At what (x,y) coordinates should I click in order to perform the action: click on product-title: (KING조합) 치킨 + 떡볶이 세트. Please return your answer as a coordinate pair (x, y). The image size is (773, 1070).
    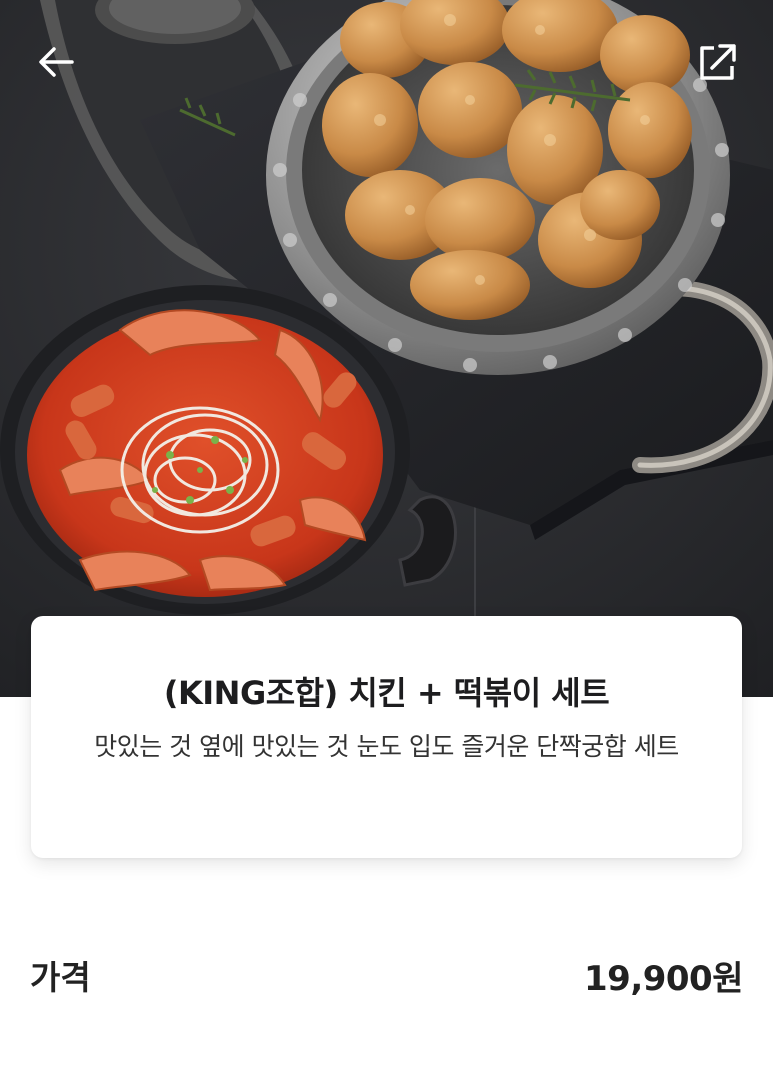
    Looking at the image, I should click on (386, 693).